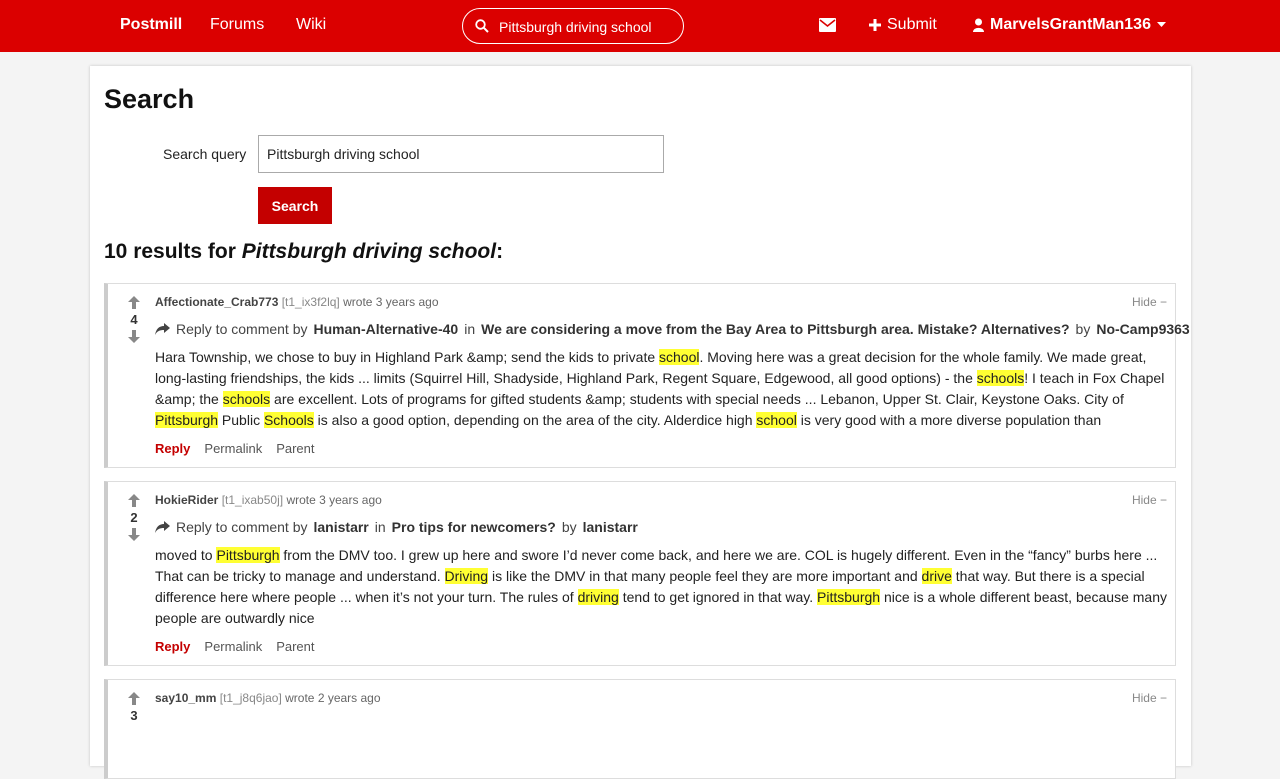 This screenshot has width=1280, height=779. Describe the element at coordinates (341, 527) in the screenshot. I see `reply-to-user: lanistarr` at that location.